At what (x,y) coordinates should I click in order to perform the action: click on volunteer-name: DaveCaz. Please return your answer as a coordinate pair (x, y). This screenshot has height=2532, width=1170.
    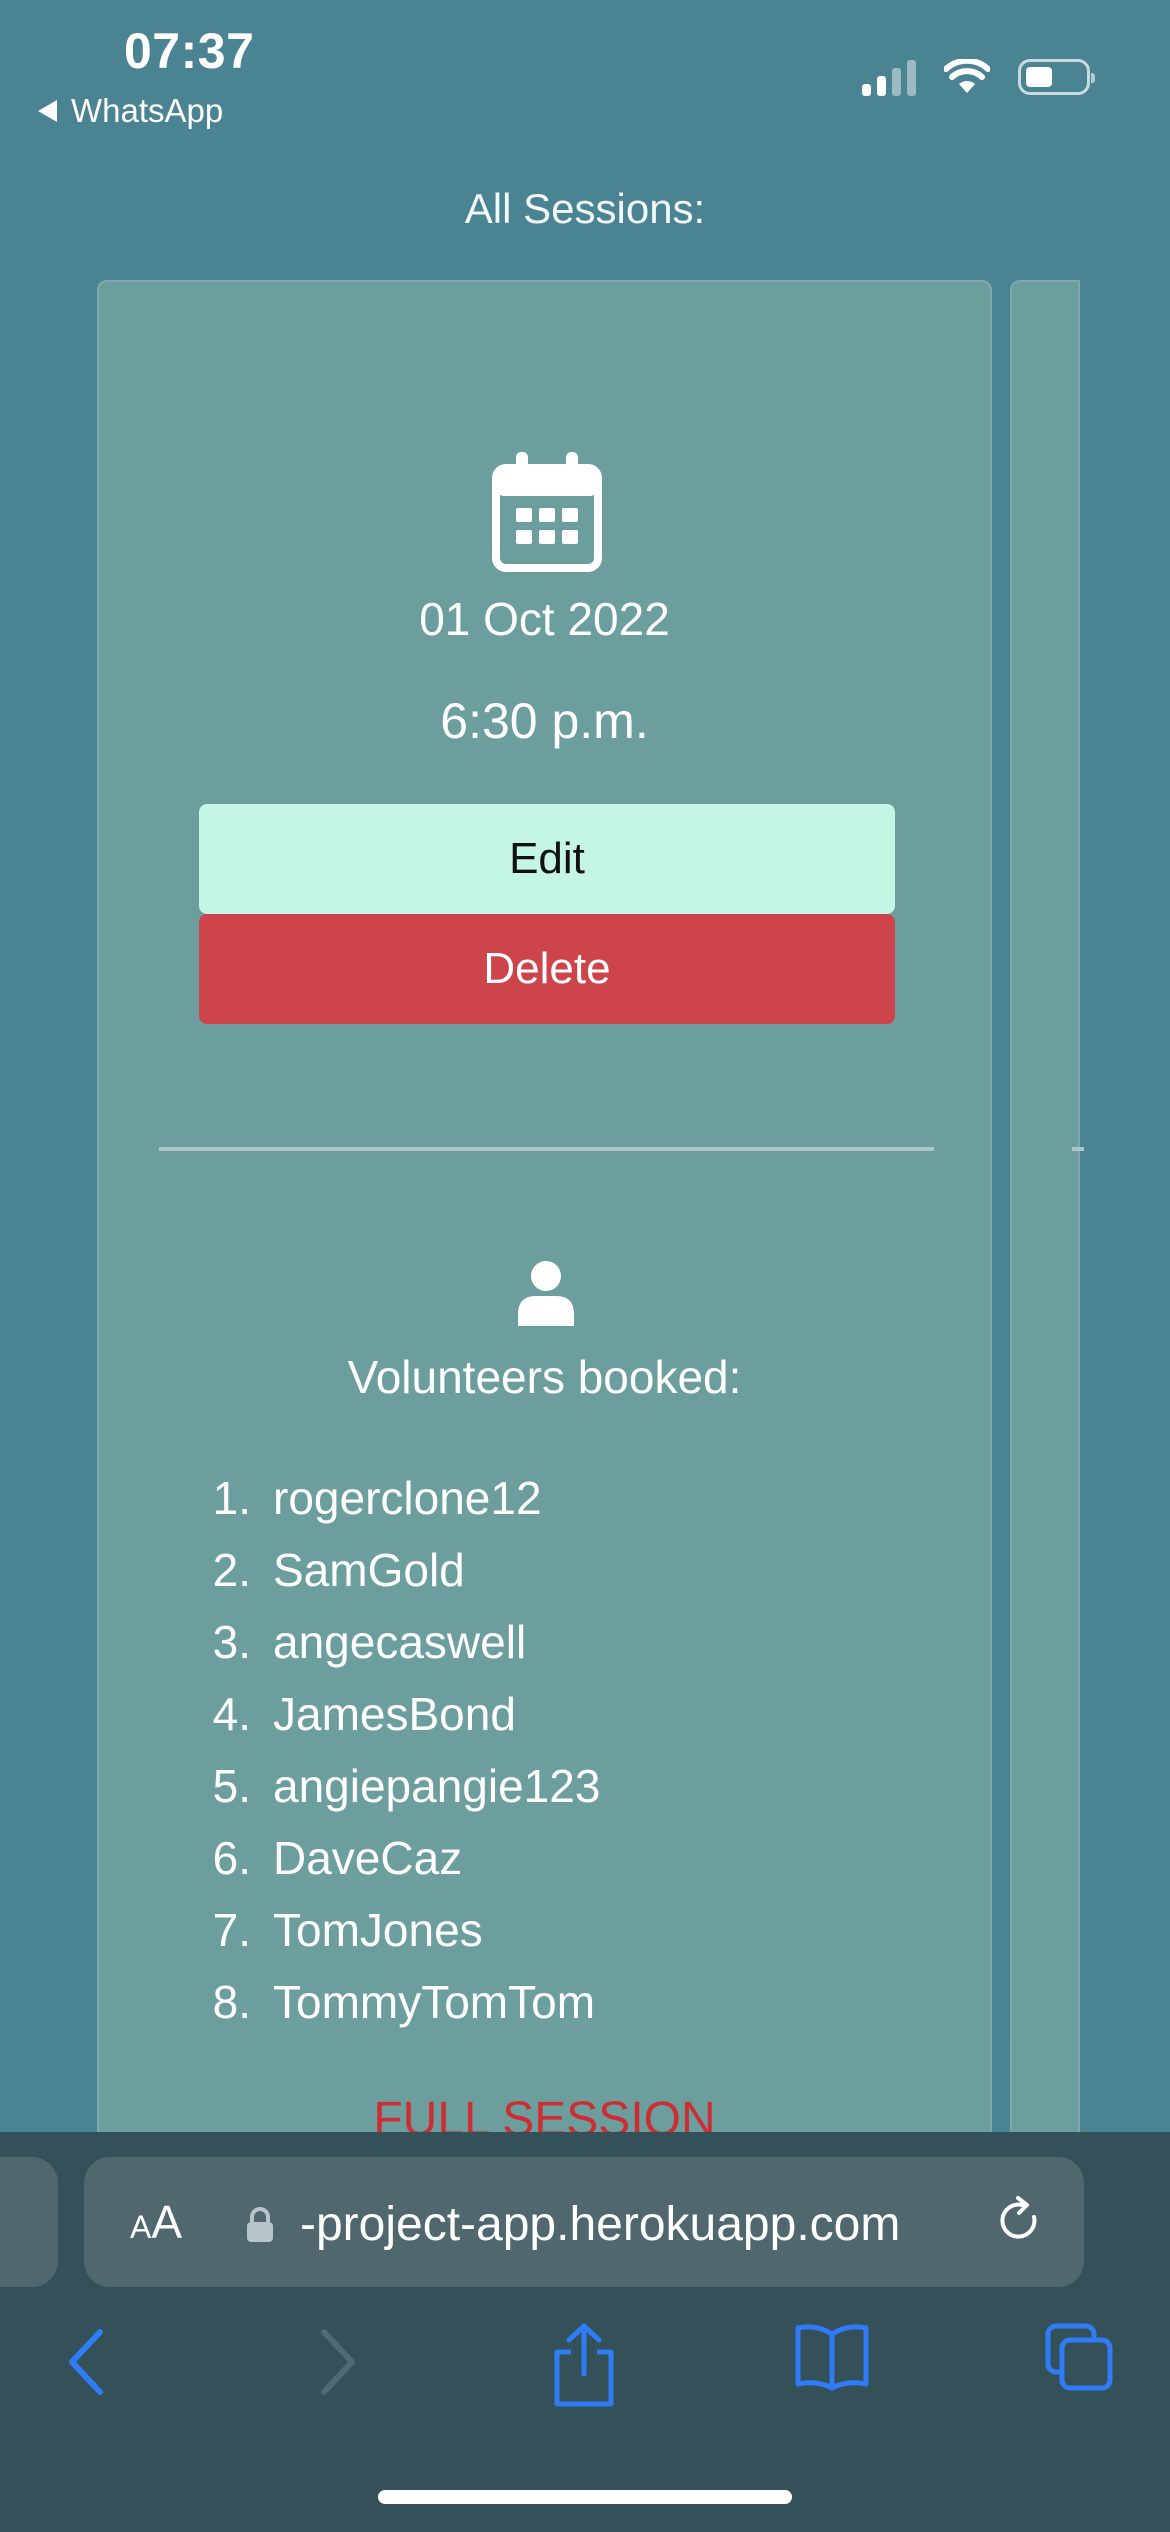
    Looking at the image, I should click on (368, 1858).